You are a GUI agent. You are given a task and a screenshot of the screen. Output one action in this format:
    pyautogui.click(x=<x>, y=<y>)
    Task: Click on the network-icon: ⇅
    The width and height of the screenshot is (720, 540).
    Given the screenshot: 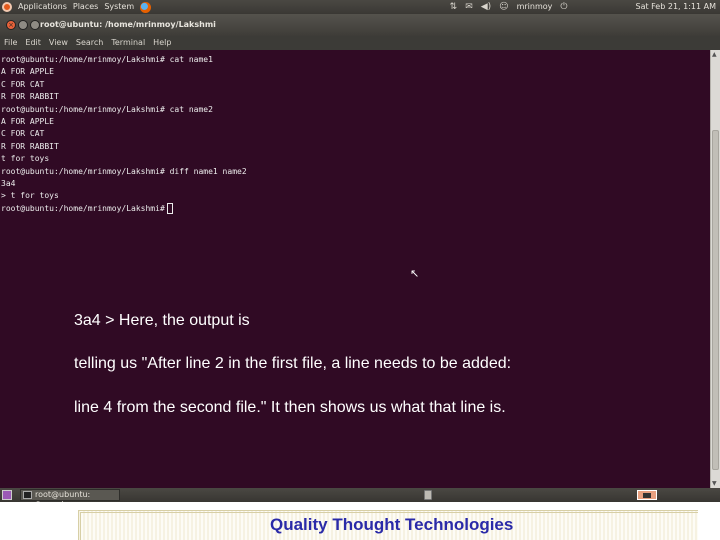 What is the action you would take?
    pyautogui.click(x=454, y=7)
    